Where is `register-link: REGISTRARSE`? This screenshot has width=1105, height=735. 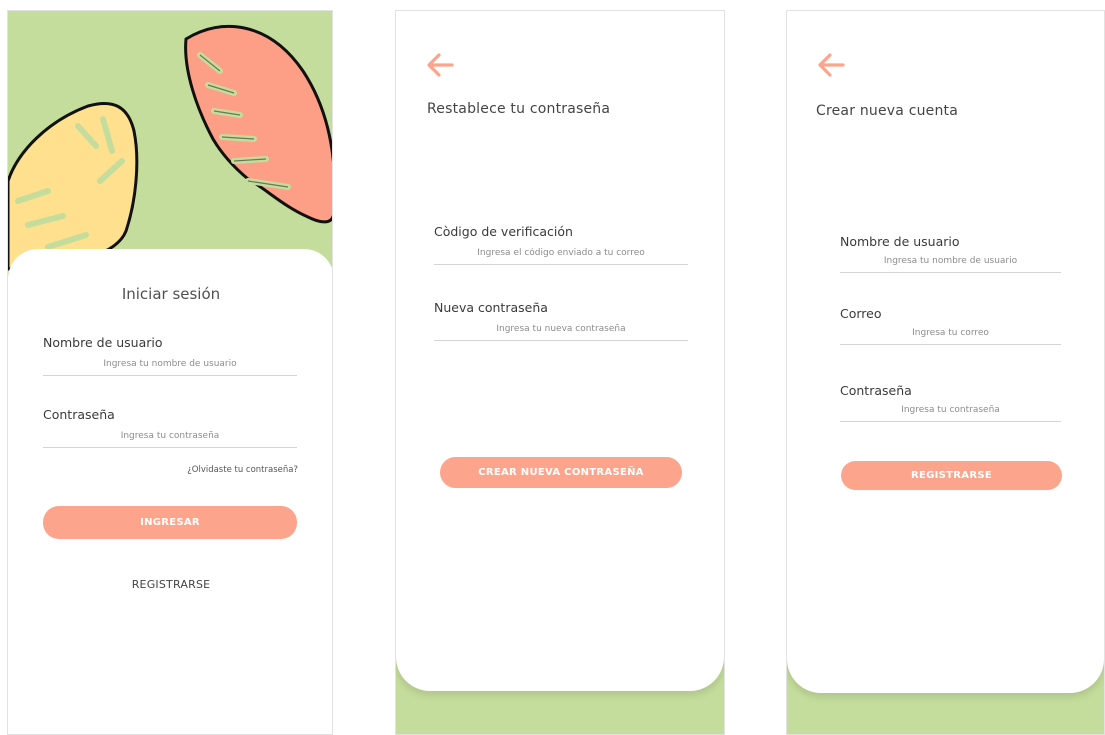
register-link: REGISTRARSE is located at coordinates (170, 584).